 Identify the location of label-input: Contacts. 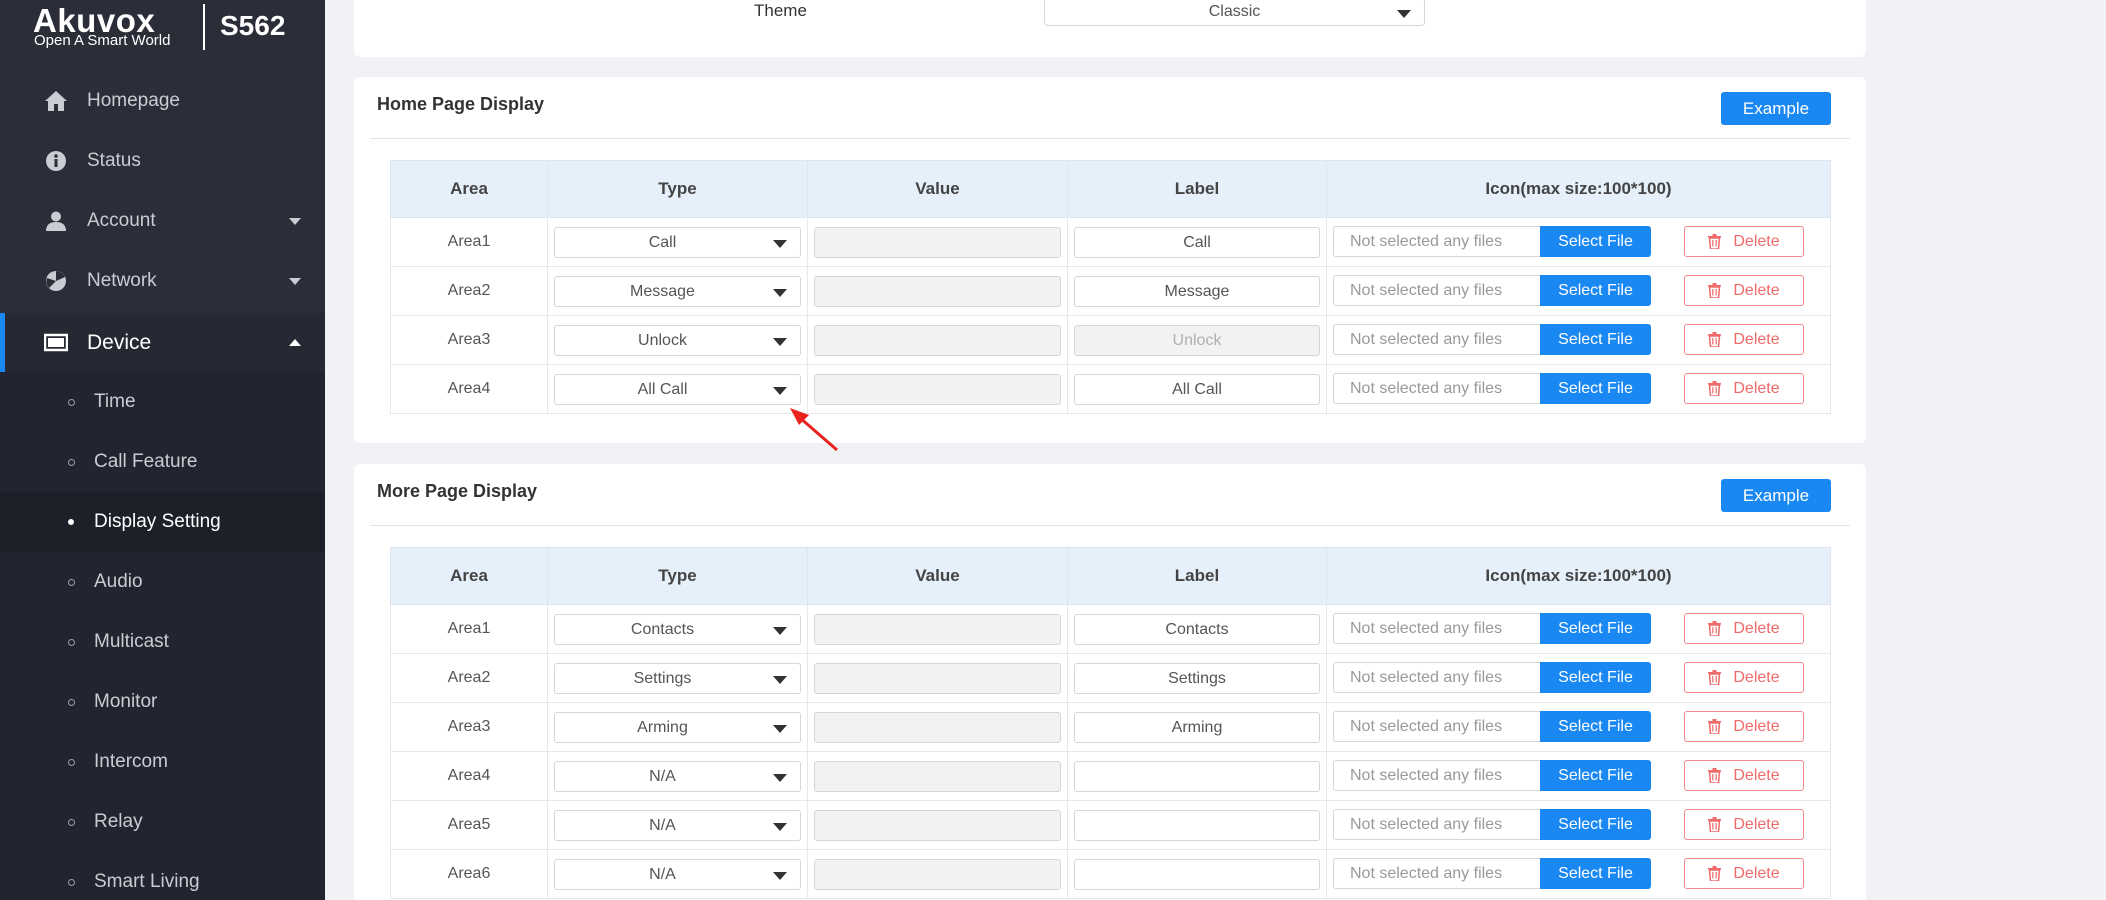
(1197, 629).